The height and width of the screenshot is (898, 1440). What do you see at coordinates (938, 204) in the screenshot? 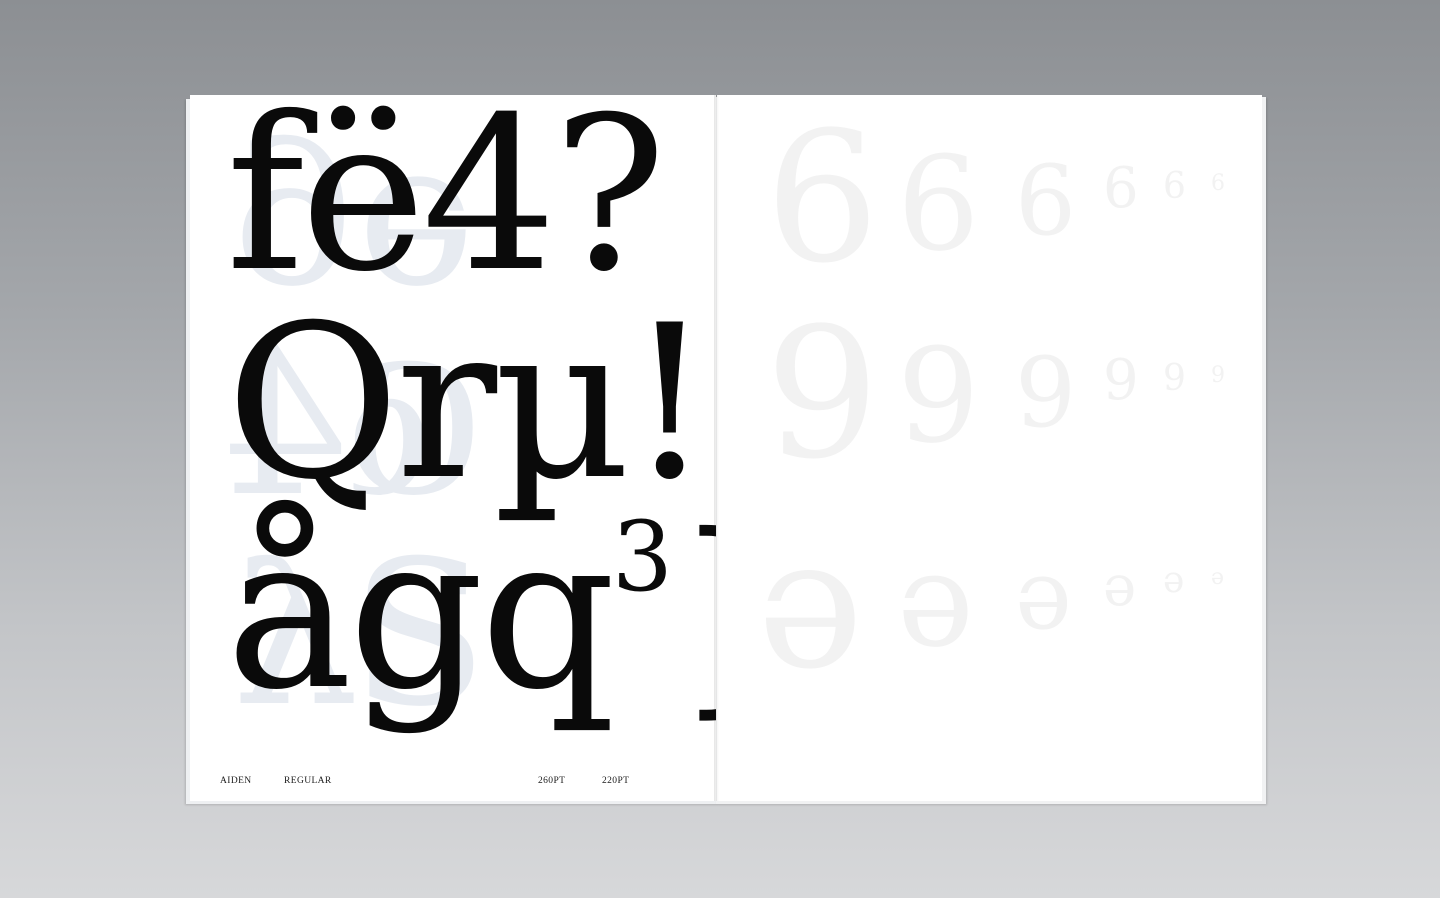
I see `faint-glyph-row1-b: 6` at bounding box center [938, 204].